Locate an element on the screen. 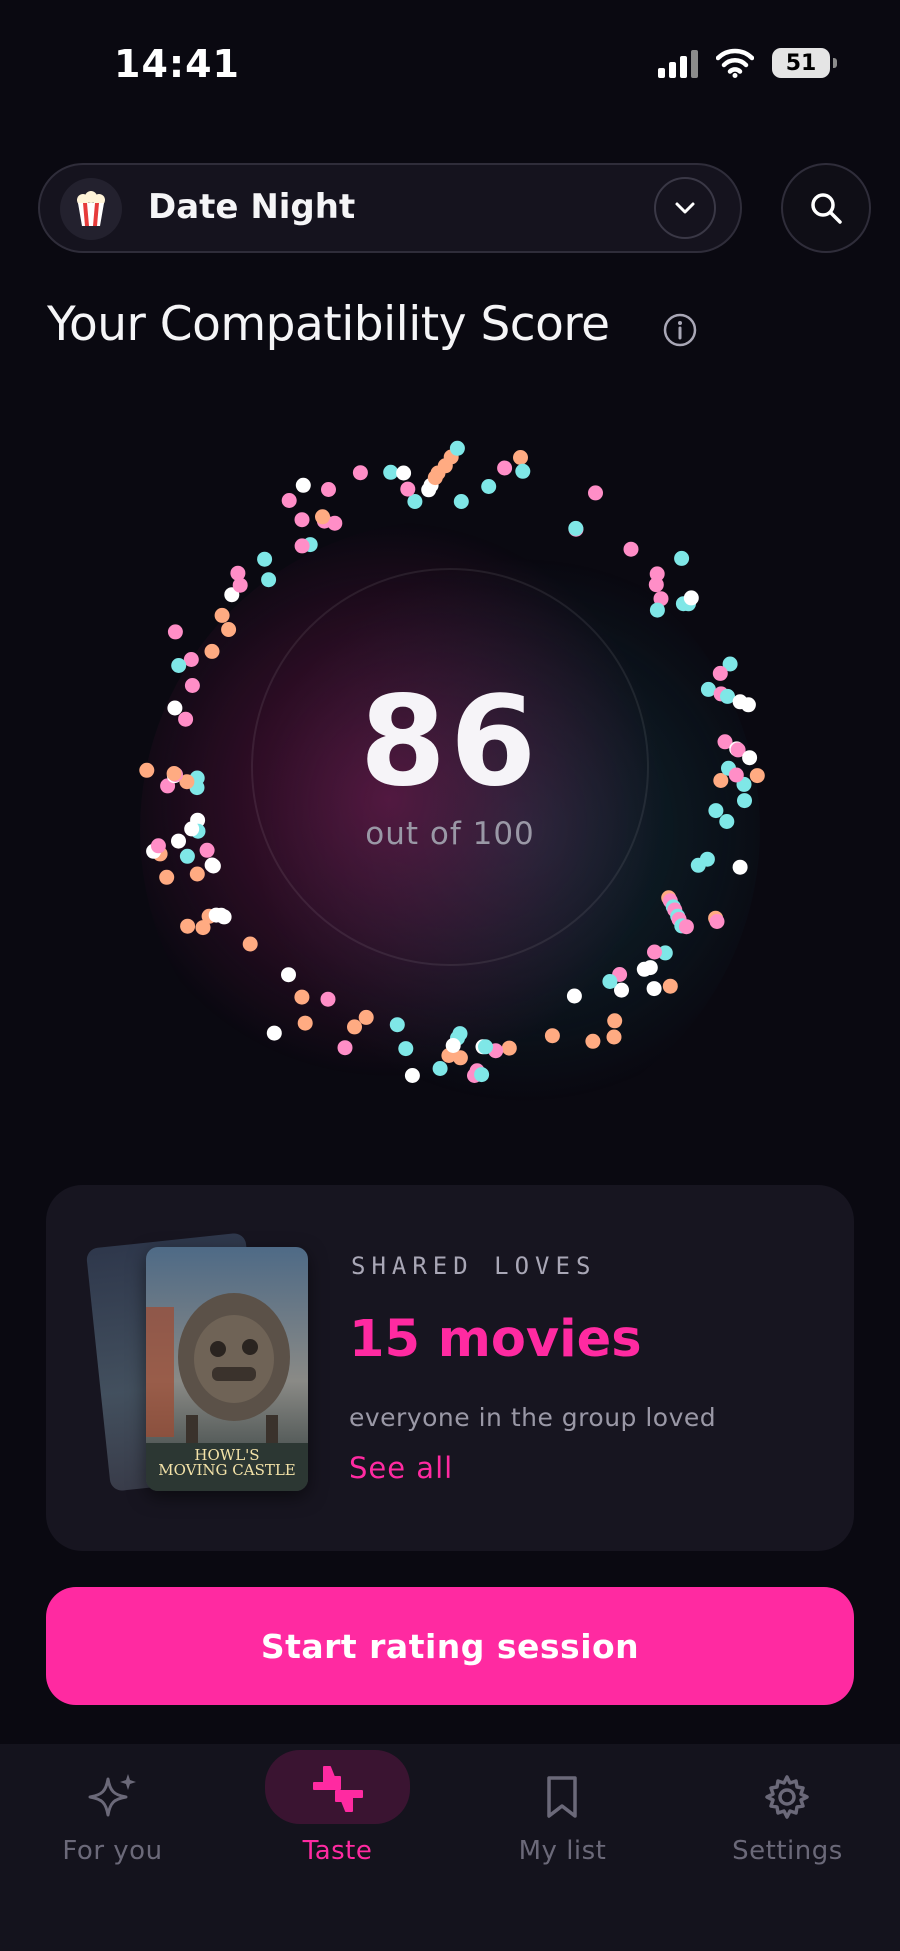  popcorn-icon is located at coordinates (91, 209).